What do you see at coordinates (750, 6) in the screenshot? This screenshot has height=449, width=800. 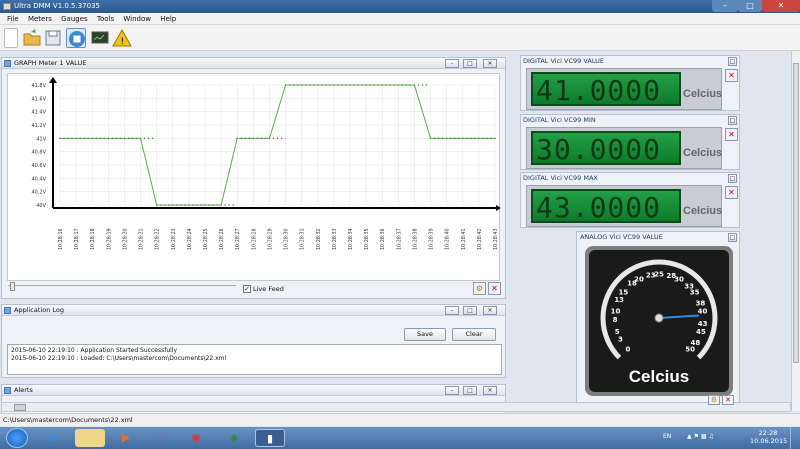 I see `maximize-button: □` at bounding box center [750, 6].